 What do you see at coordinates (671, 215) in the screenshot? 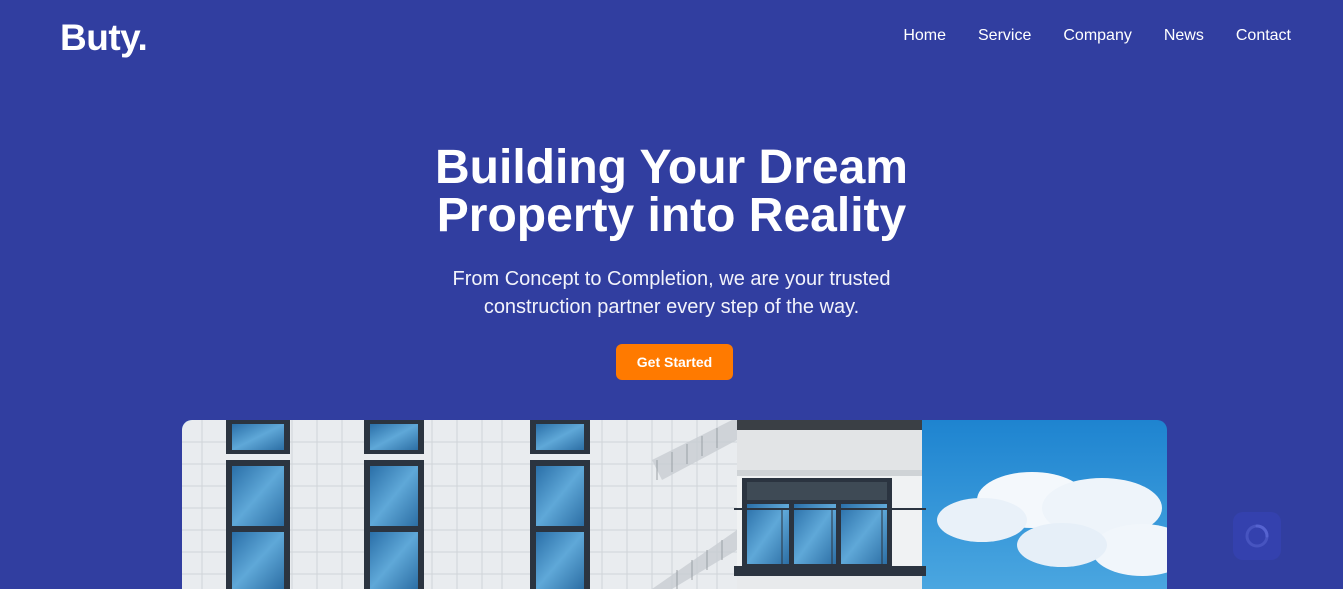
I see `hero-title-line: Property into Reality` at bounding box center [671, 215].